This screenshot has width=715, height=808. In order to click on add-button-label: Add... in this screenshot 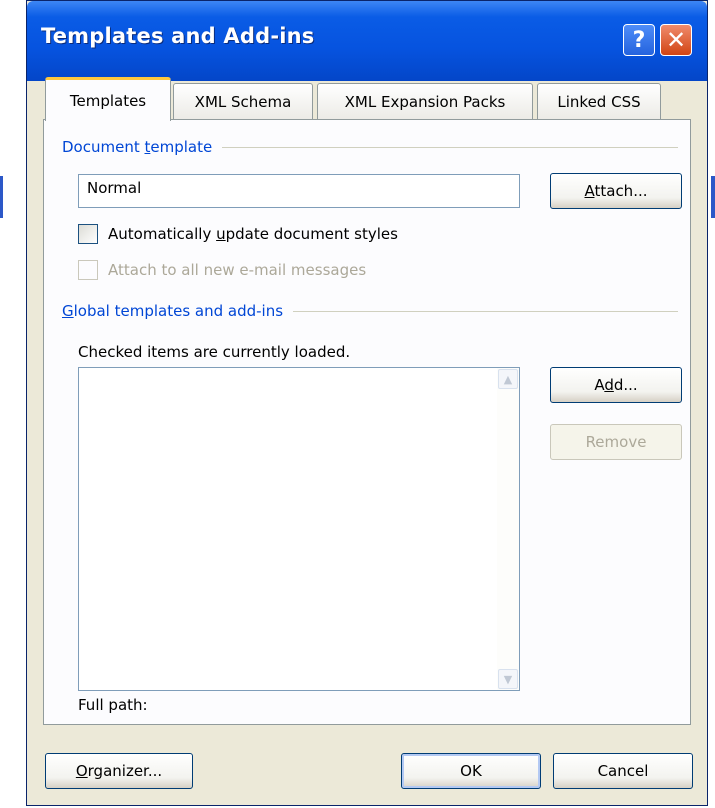, I will do `click(616, 385)`.